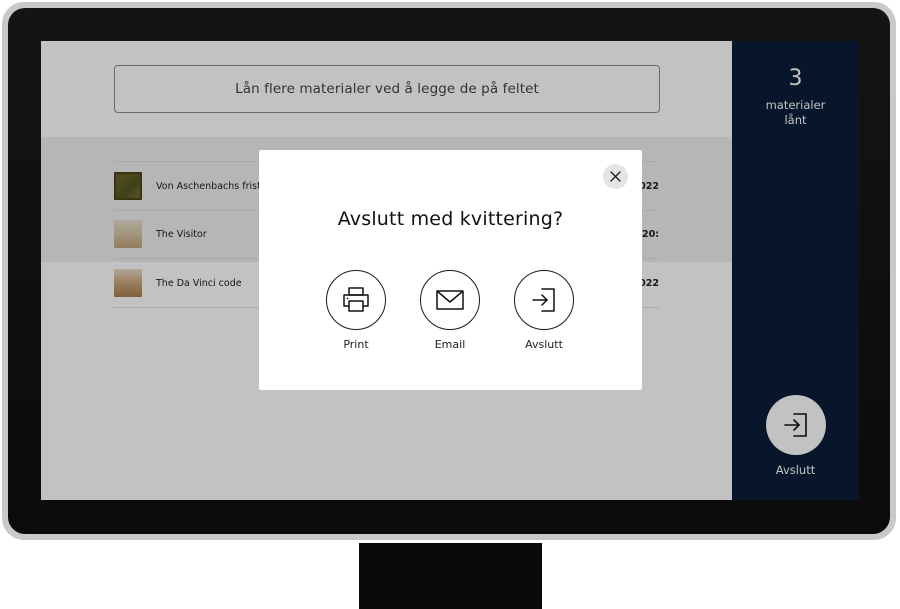  I want to click on email-receipt-button: Email, so click(450, 310).